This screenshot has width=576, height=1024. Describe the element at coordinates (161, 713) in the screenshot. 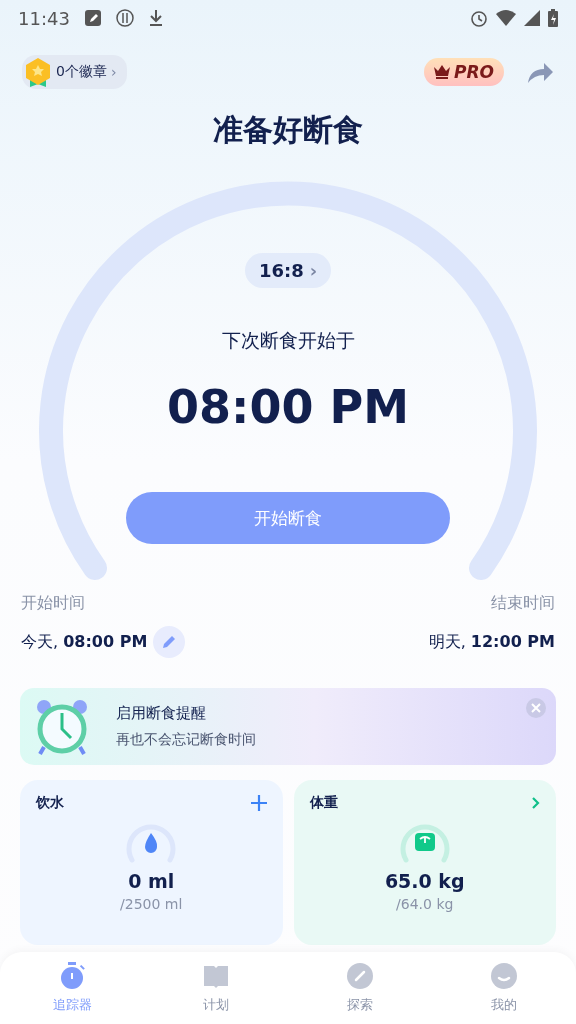

I see `reminder-title: 启用断食提醒` at that location.